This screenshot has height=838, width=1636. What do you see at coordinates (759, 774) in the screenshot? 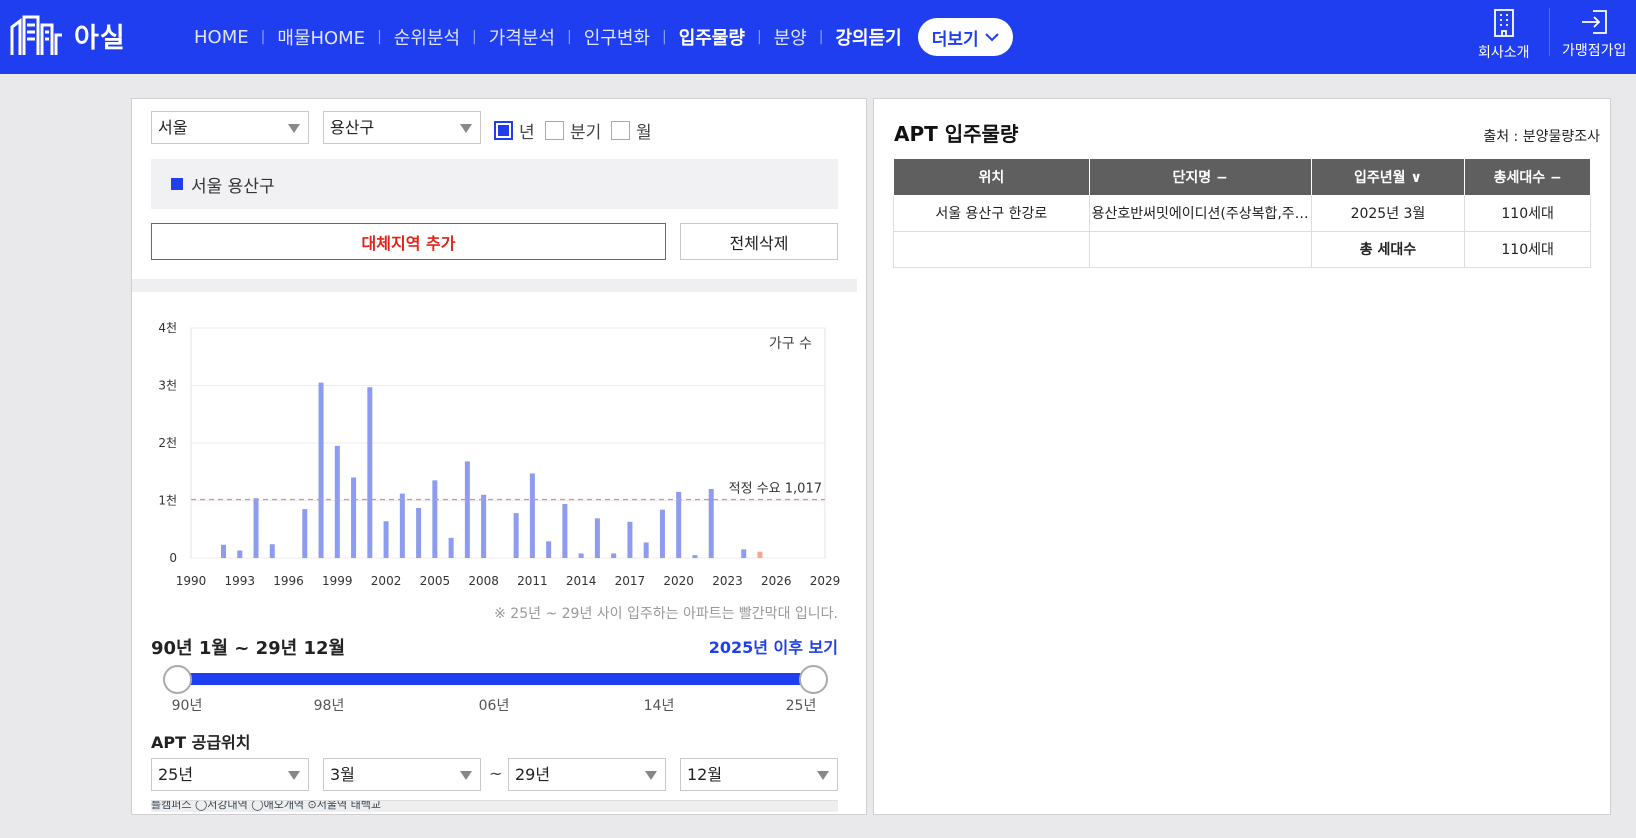
I see `to-month-select: 12월` at bounding box center [759, 774].